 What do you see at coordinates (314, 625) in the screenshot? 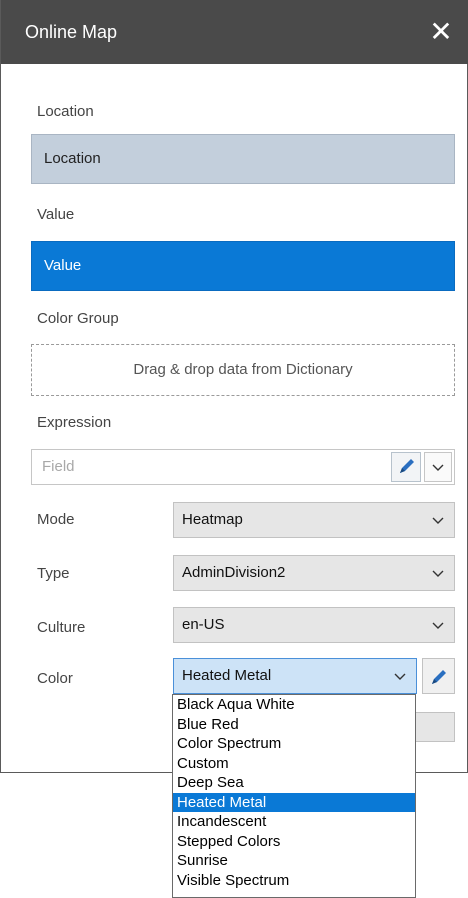
I see `culture-select: en-US` at bounding box center [314, 625].